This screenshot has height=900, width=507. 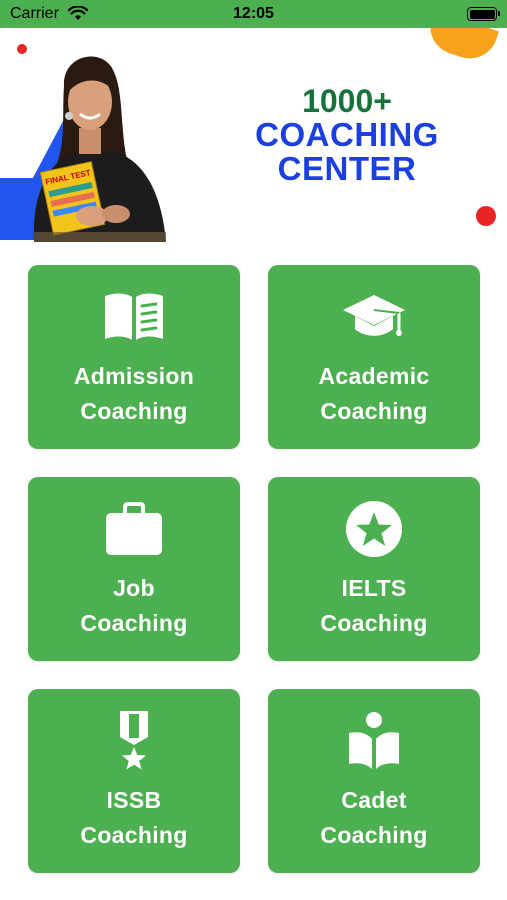 I want to click on briefcase-icon, so click(x=134, y=529).